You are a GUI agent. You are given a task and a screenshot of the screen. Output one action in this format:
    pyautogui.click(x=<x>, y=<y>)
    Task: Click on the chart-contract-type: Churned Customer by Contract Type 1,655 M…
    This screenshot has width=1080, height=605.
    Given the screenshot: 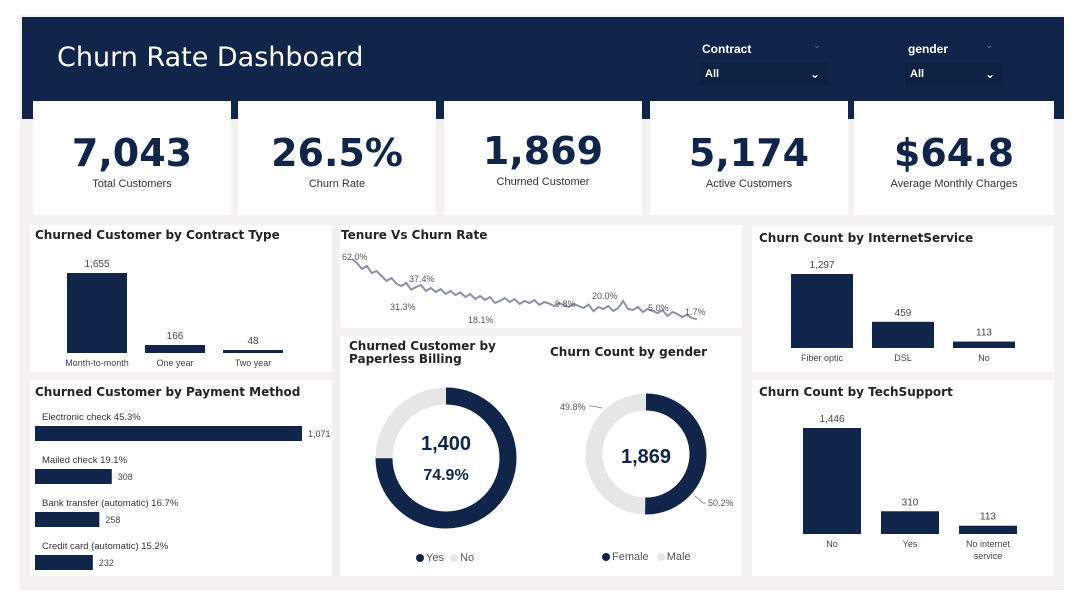 What is the action you would take?
    pyautogui.click(x=181, y=298)
    